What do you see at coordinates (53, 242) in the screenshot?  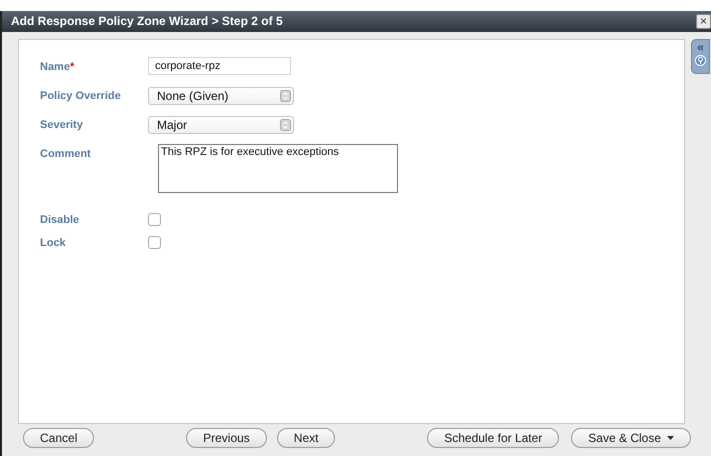 I see `field-label: Lock` at bounding box center [53, 242].